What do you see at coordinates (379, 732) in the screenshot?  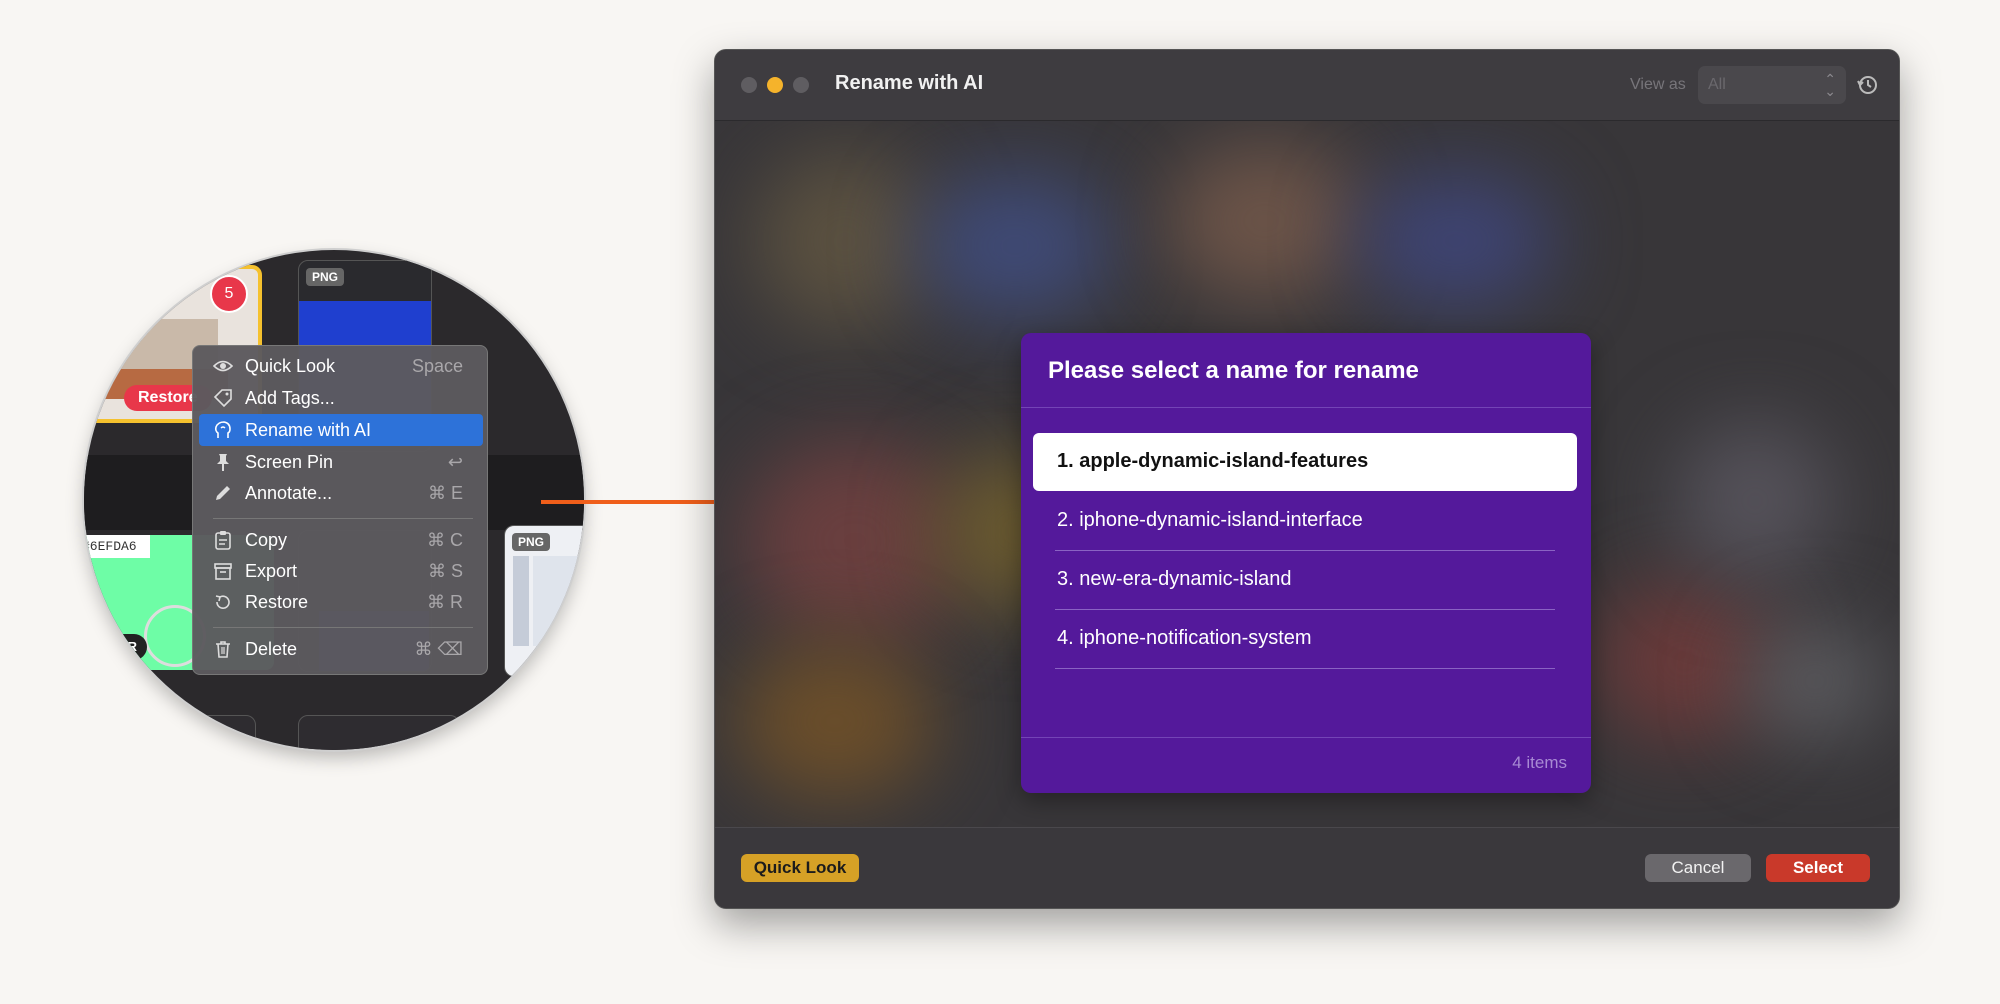 I see `thumbnail-lower-middle` at bounding box center [379, 732].